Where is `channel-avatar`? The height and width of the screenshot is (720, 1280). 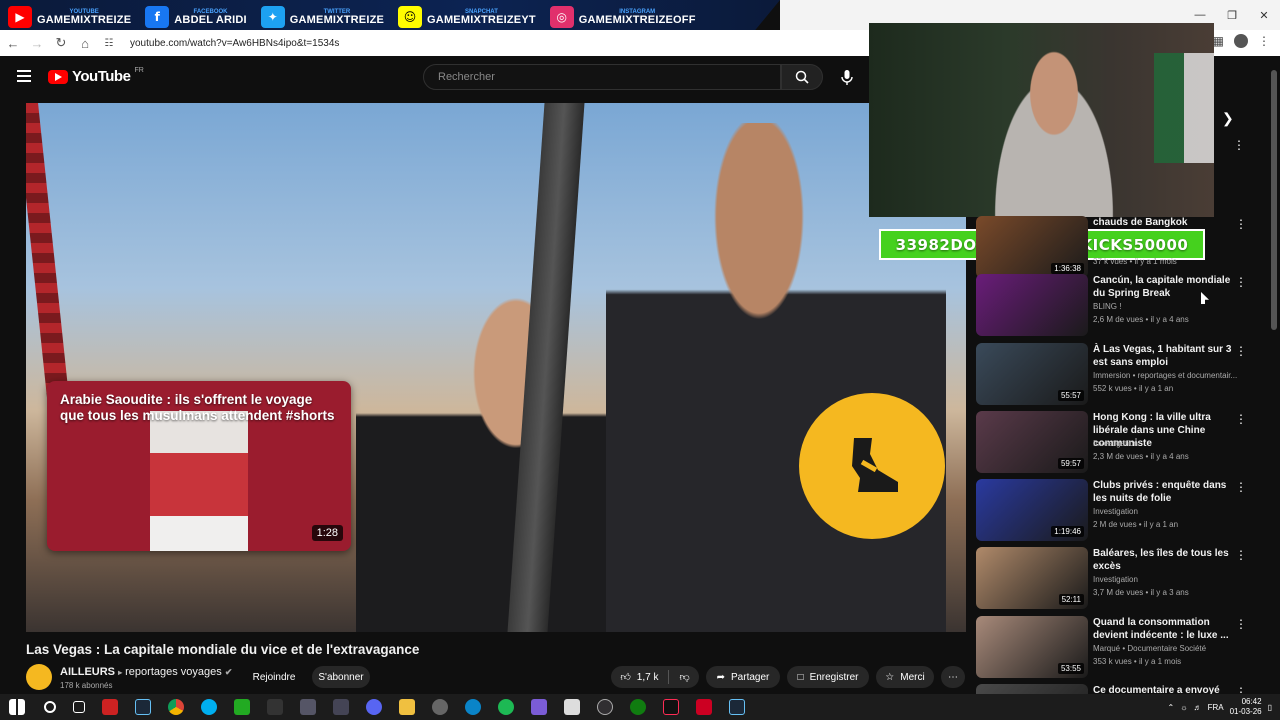
channel-avatar is located at coordinates (39, 677).